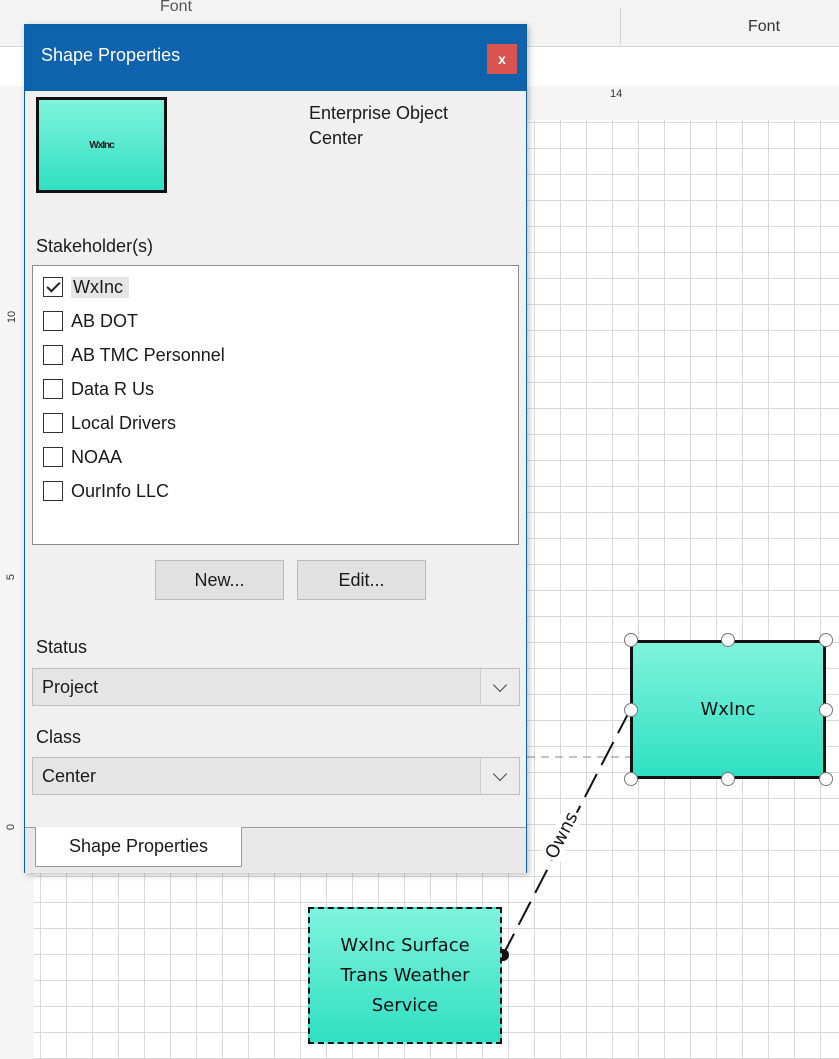 This screenshot has width=839, height=1059. What do you see at coordinates (616, 94) in the screenshot?
I see `ruler-number: 14` at bounding box center [616, 94].